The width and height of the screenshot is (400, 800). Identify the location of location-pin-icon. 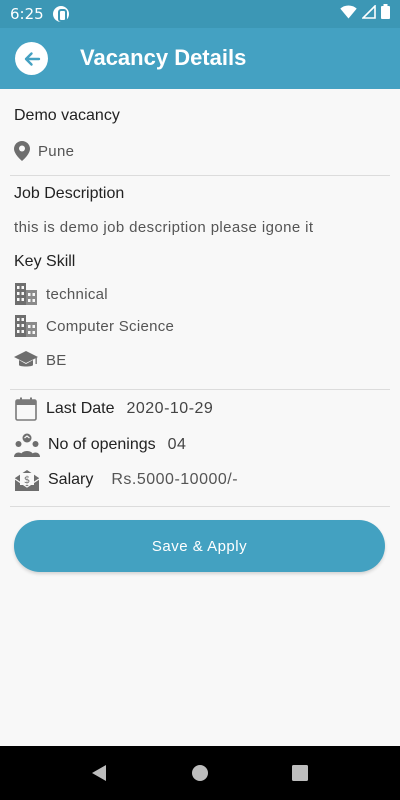
(22, 151).